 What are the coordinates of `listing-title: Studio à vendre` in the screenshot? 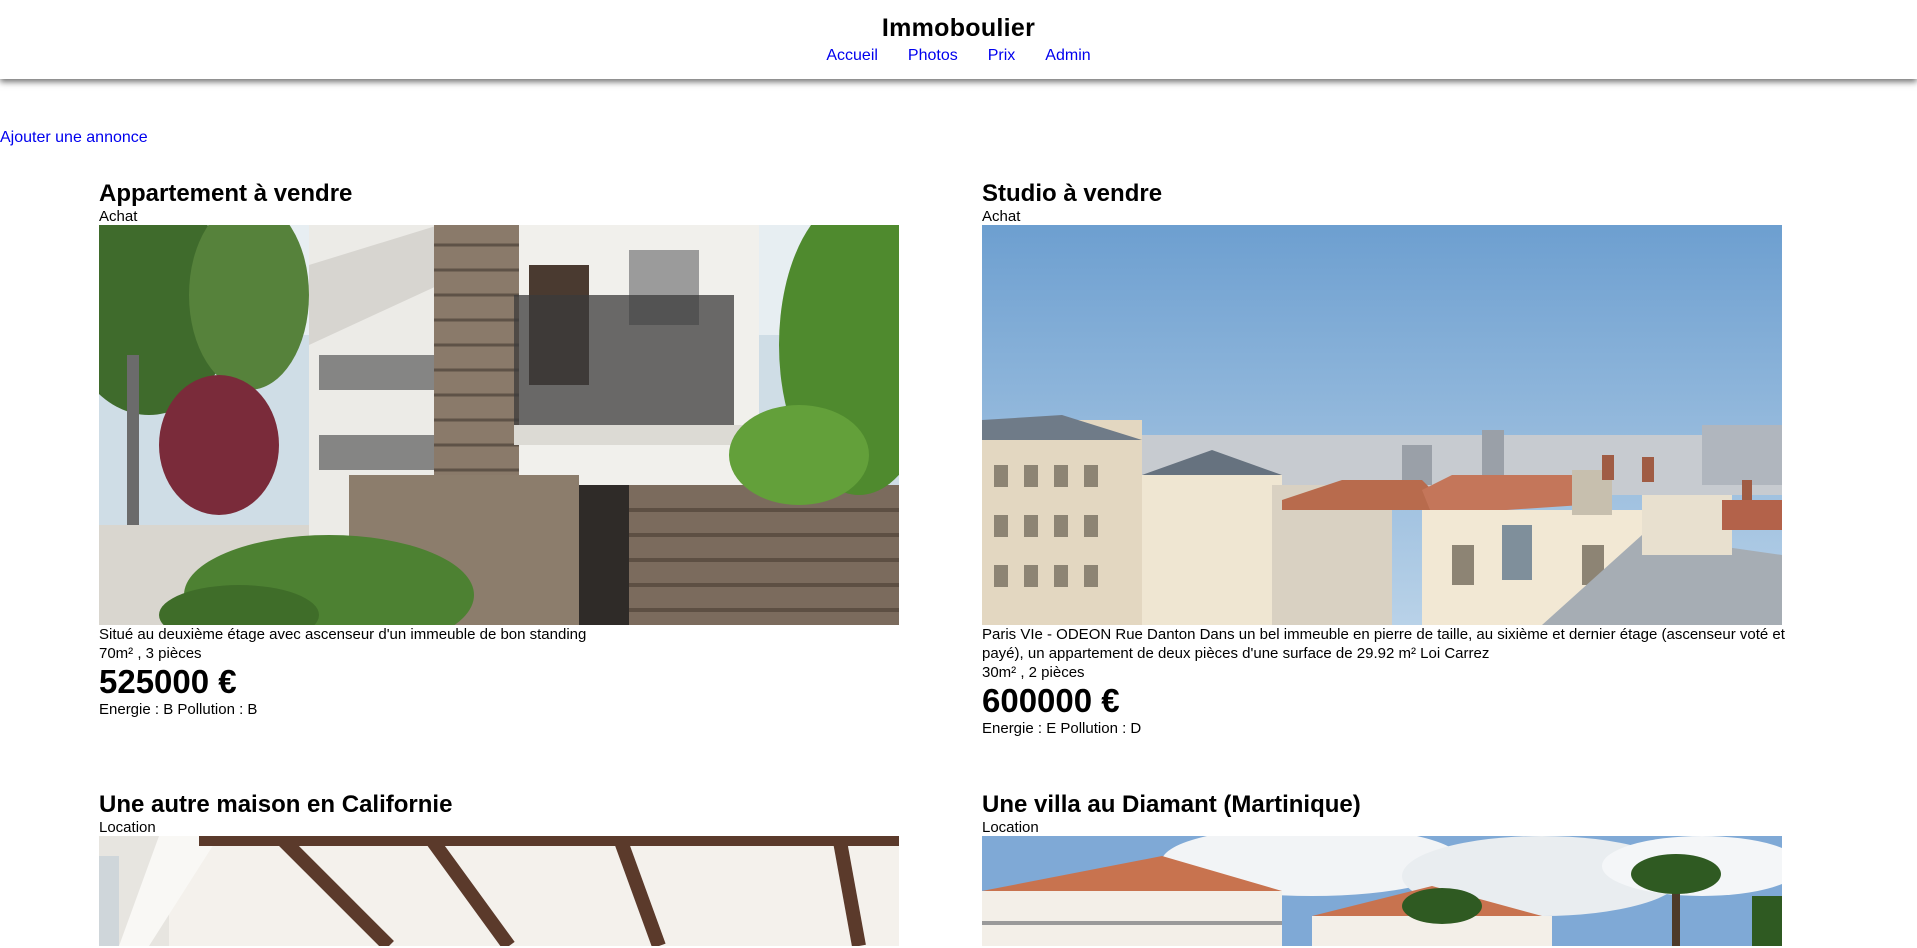 It's located at (1387, 194).